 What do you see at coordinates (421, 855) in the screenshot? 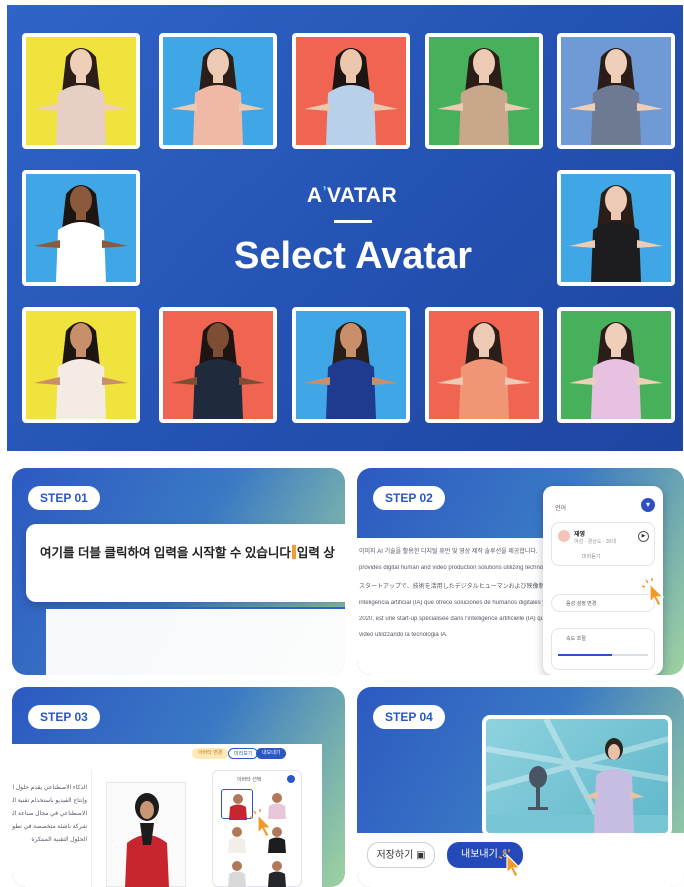
I see `save-icon: ▣` at bounding box center [421, 855].